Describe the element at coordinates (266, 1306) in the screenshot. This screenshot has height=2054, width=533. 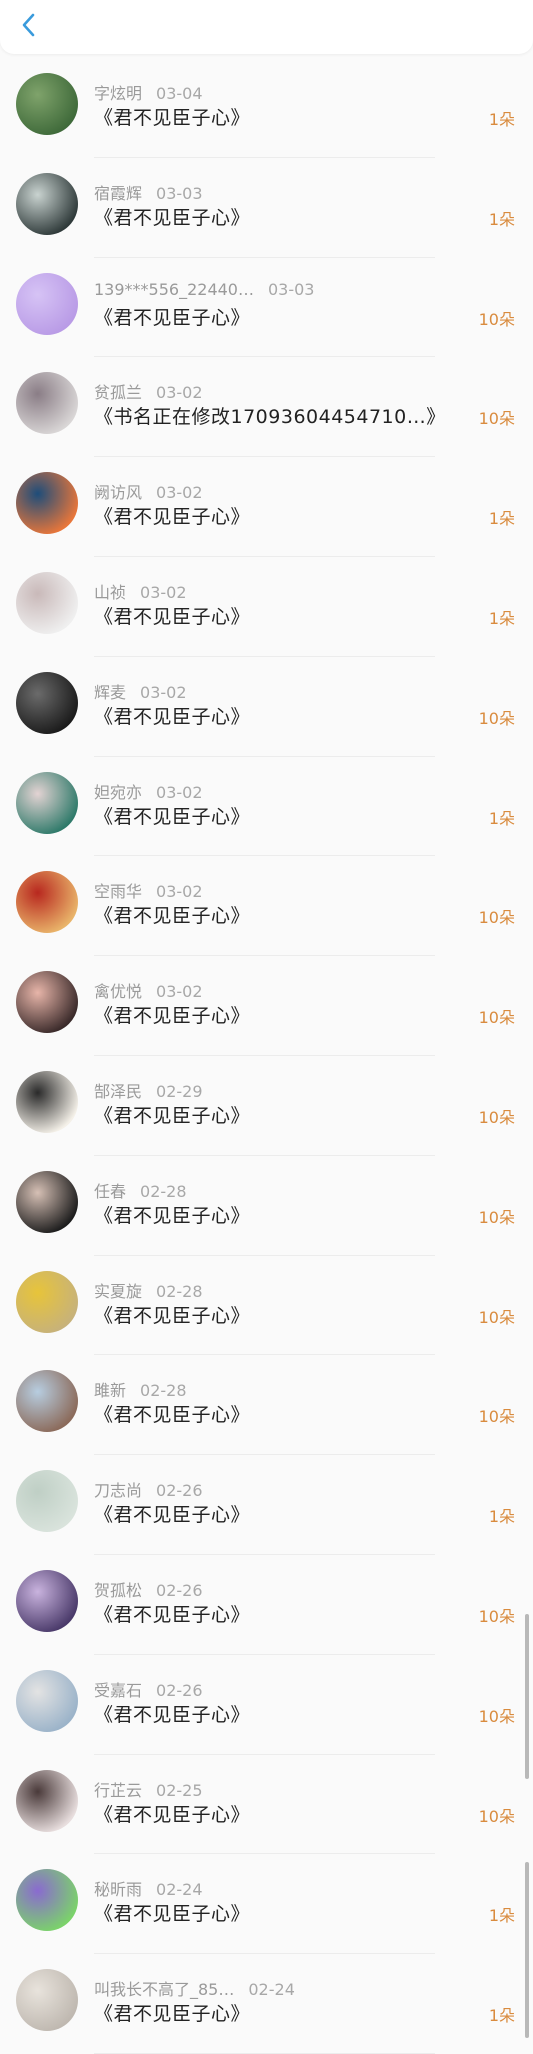
I see `list-item: 实夏旋 02-28 《君不见臣子心》 10朵` at that location.